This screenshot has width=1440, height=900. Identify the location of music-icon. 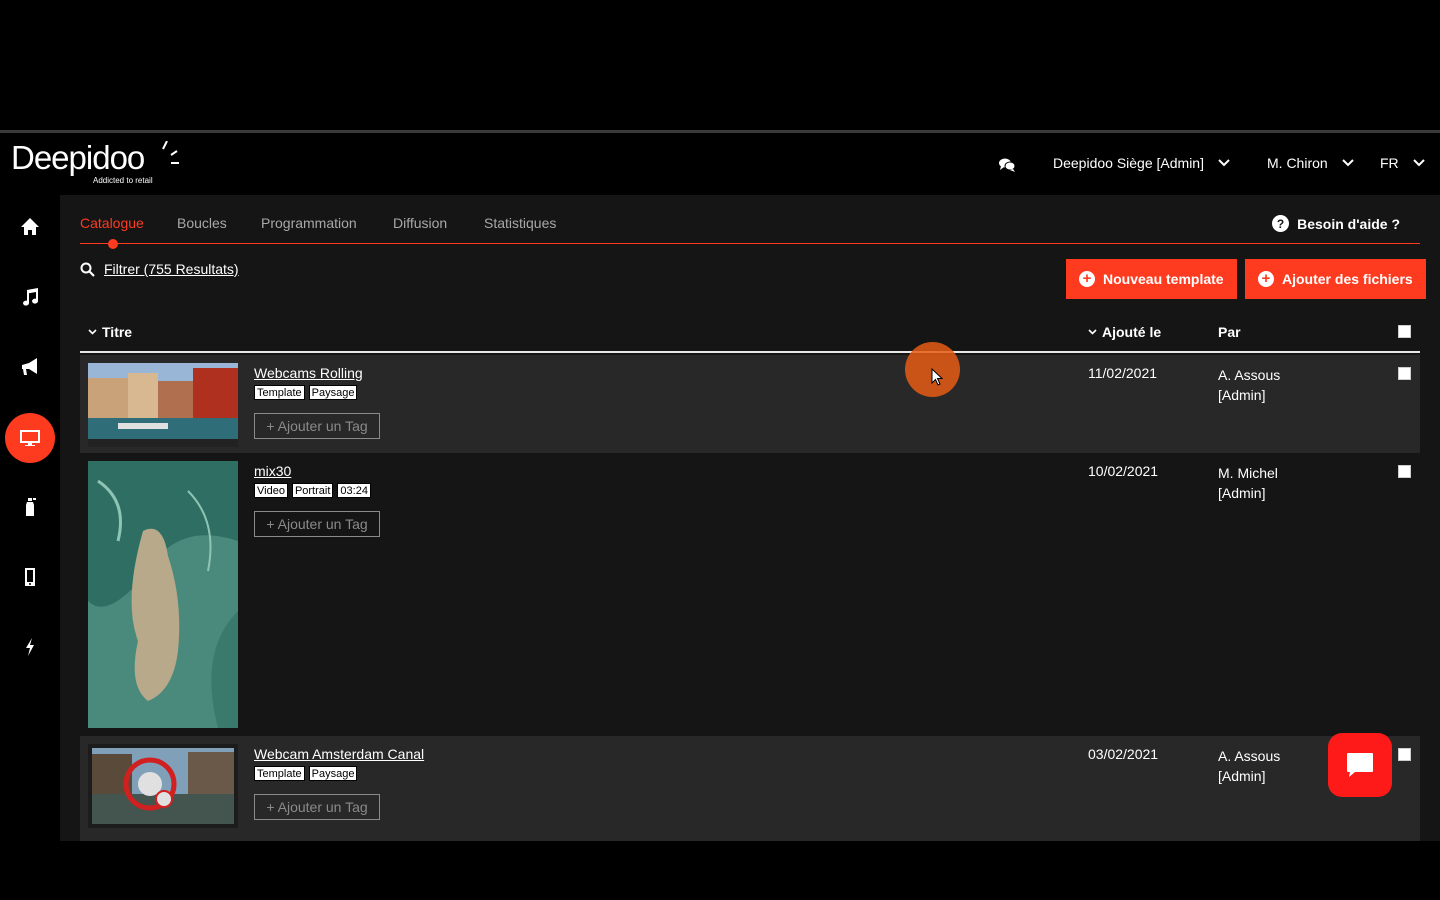
(31, 297).